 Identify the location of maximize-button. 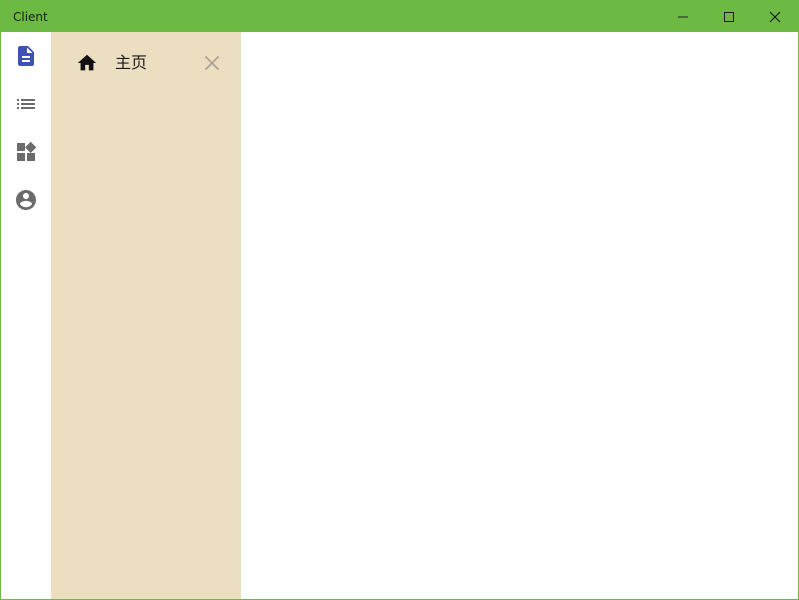
(729, 16).